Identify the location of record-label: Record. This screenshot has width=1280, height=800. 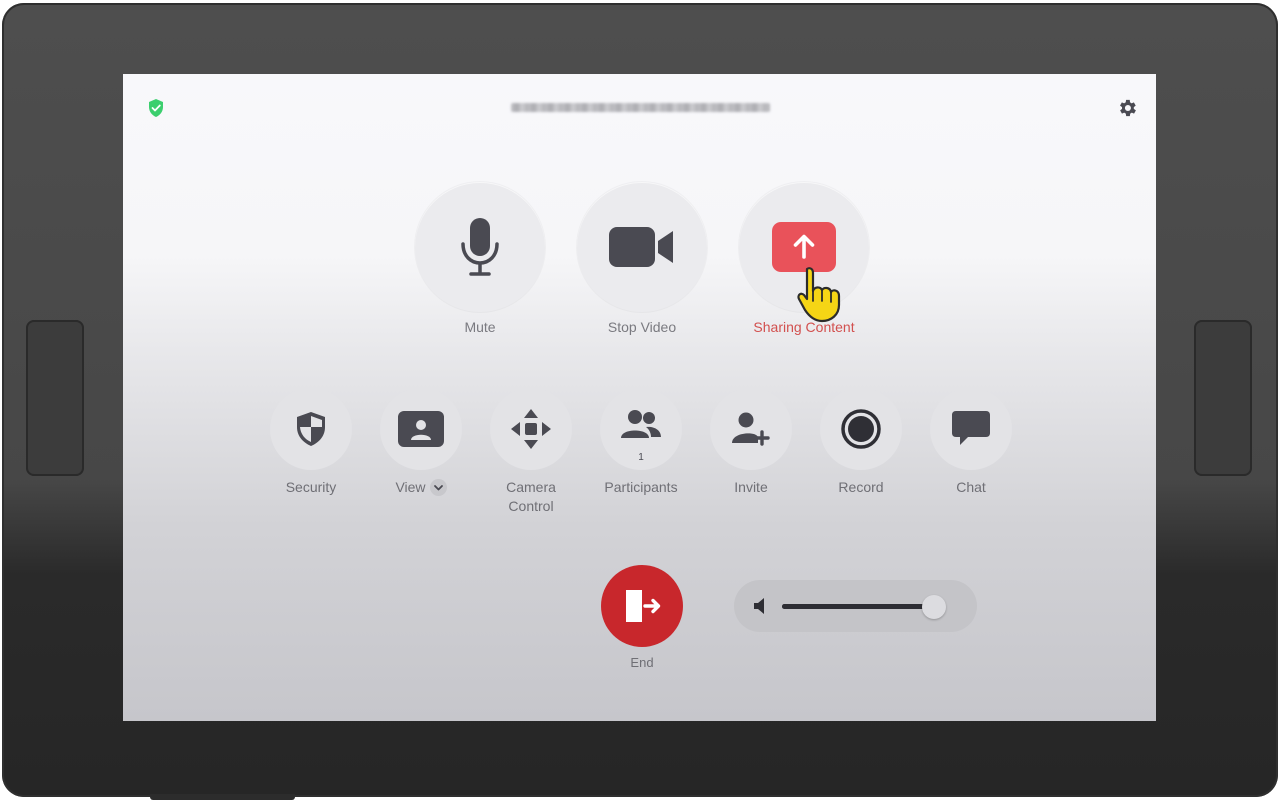
(861, 487).